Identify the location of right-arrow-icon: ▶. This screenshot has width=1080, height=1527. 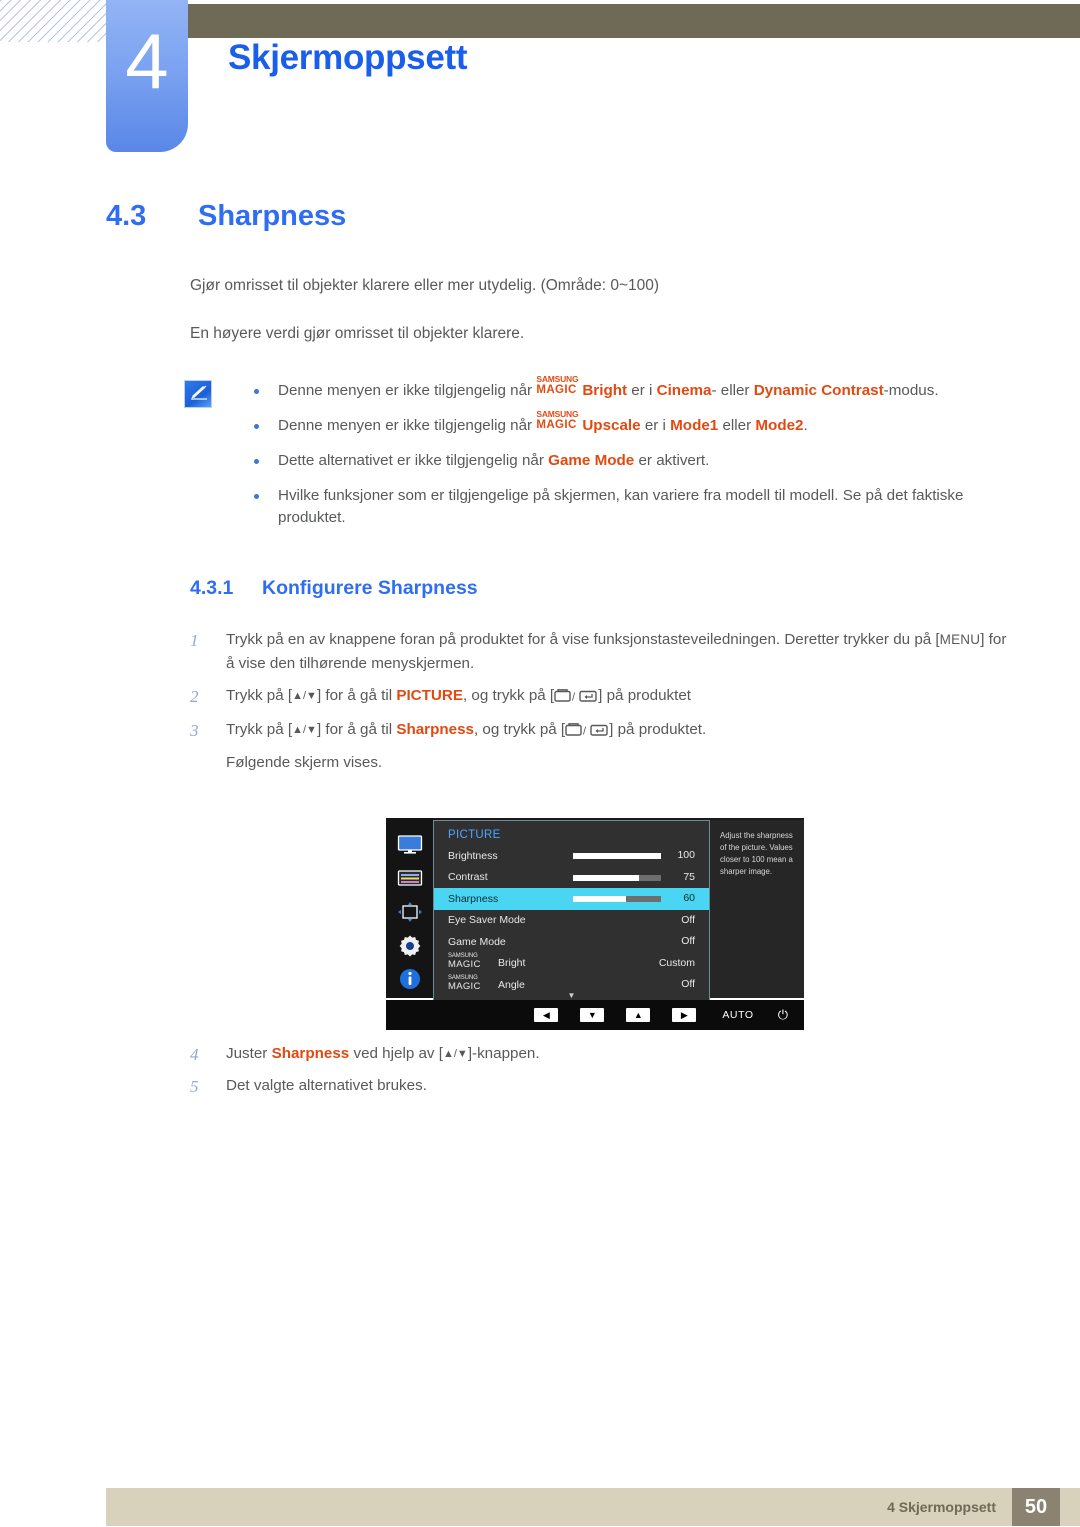
(684, 1014).